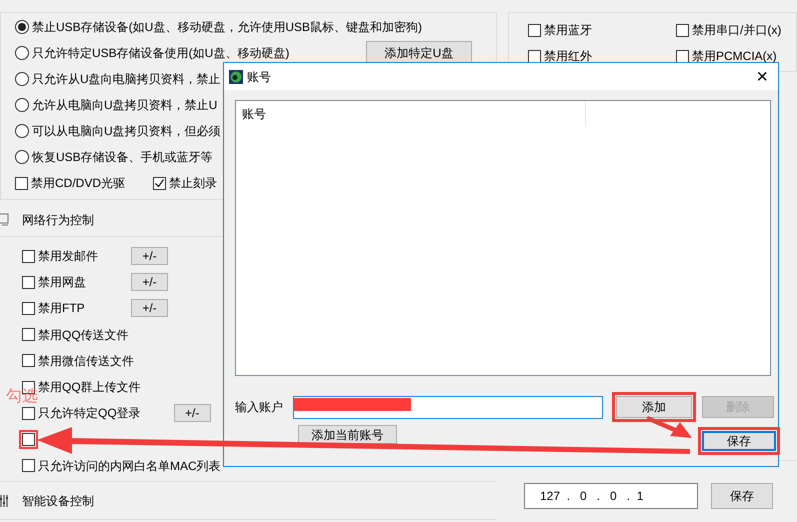 This screenshot has width=797, height=522. What do you see at coordinates (161, 53) in the screenshot?
I see `option-label: 只允许特定USB存储设备使用(如U盘、移动硬盘)` at bounding box center [161, 53].